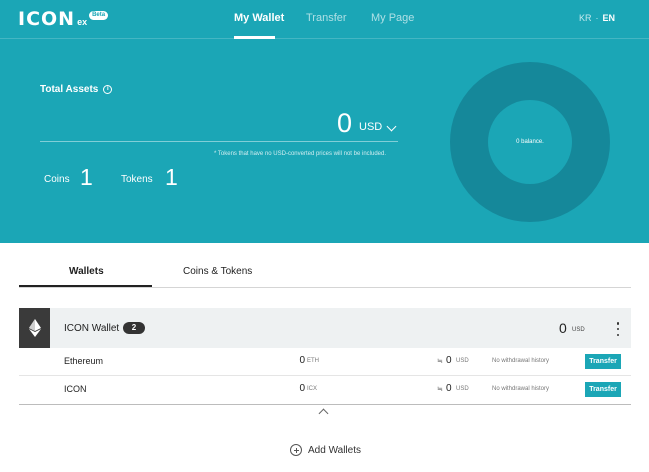 The image size is (649, 472). I want to click on tokens-count: 1, so click(171, 177).